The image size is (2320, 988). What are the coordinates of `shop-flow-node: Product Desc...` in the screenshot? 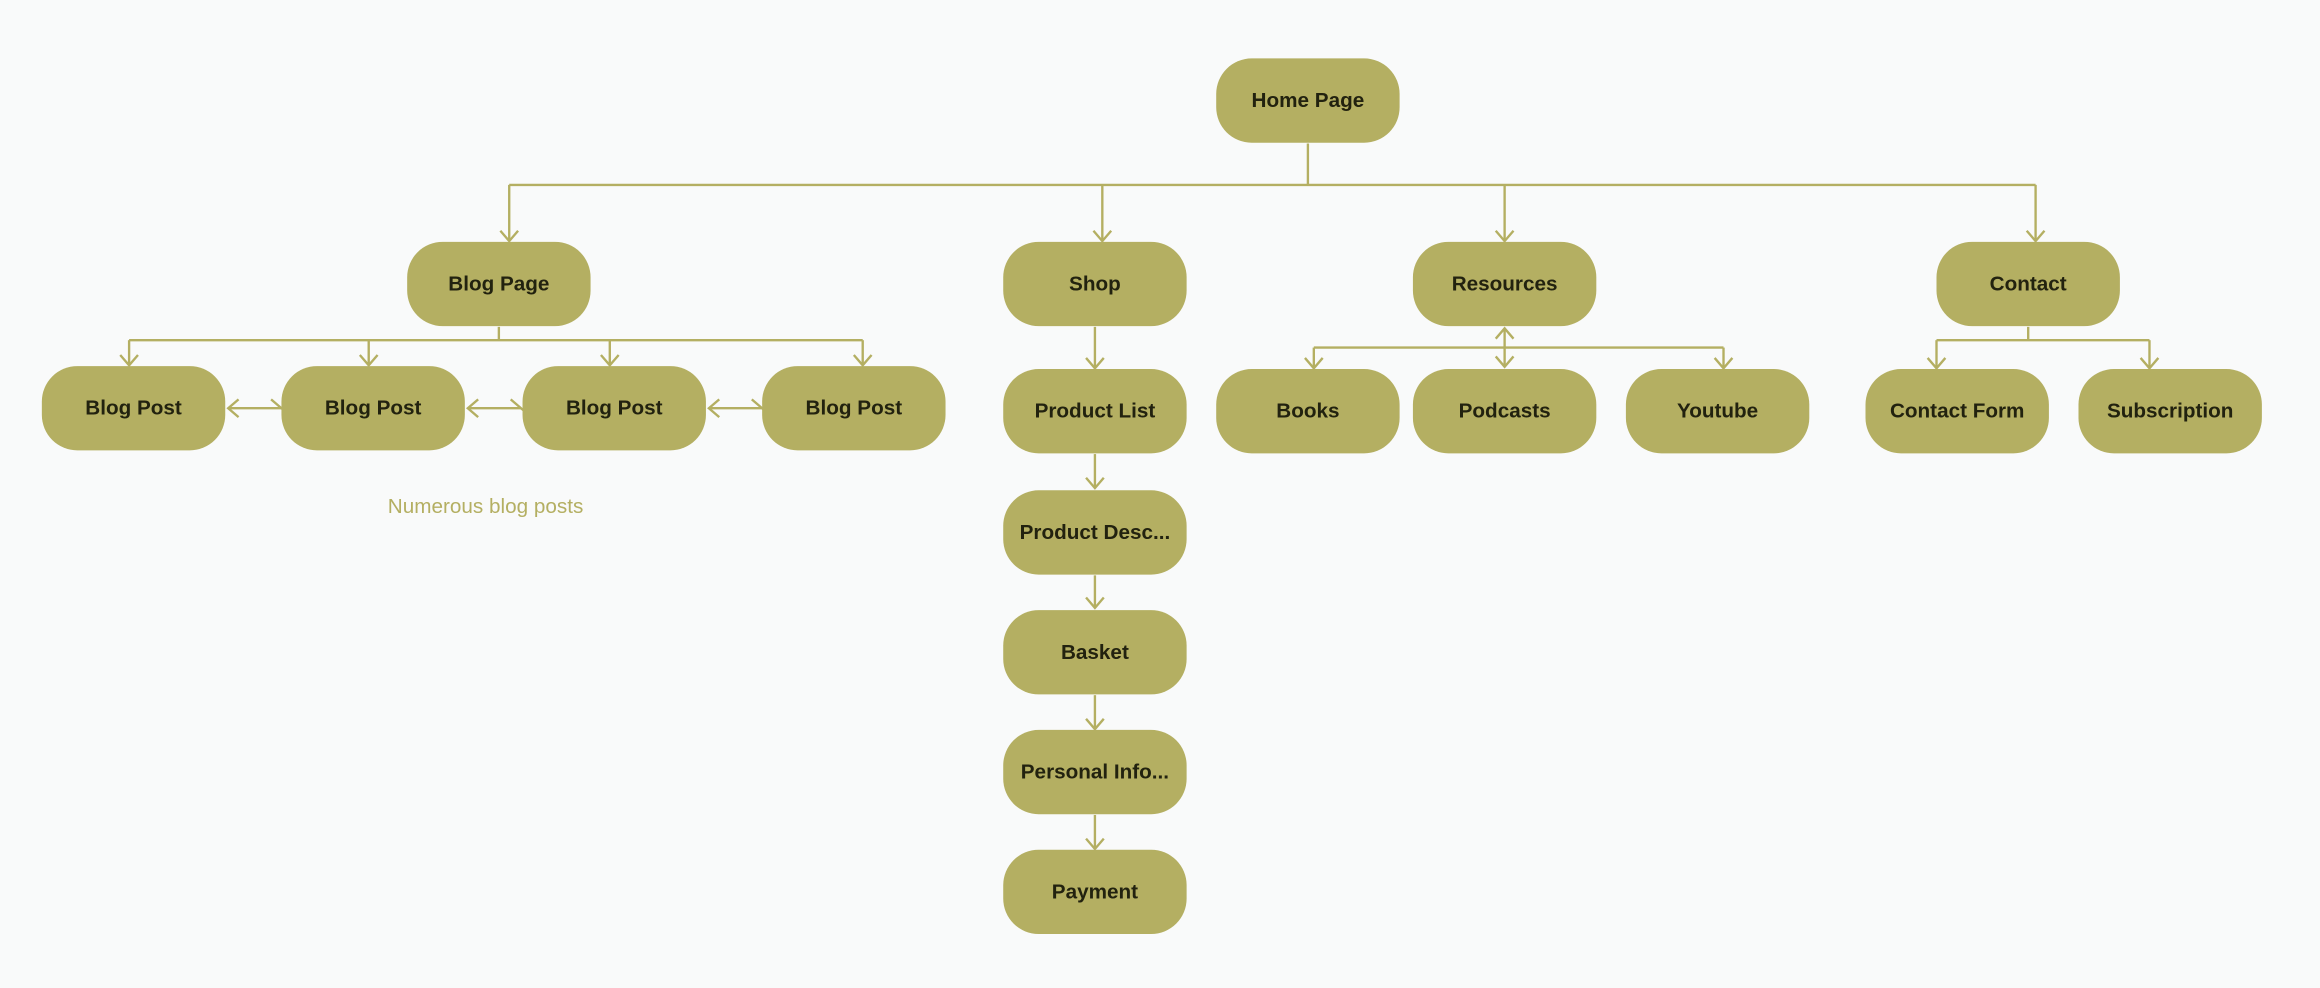 It's located at (1095, 532).